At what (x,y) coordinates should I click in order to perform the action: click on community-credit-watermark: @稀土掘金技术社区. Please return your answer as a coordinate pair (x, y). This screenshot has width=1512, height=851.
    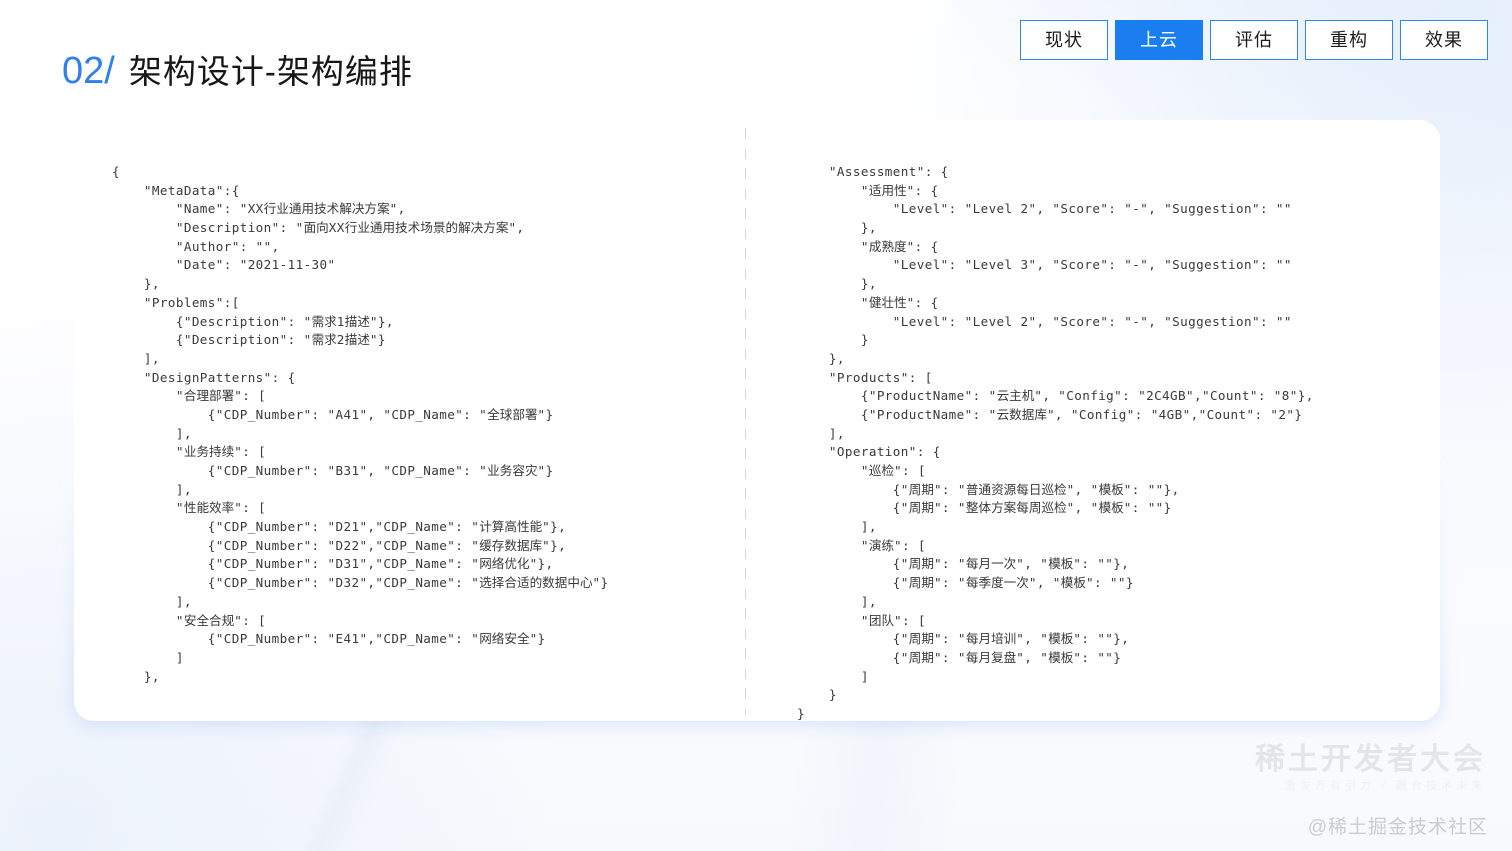
    Looking at the image, I should click on (1397, 827).